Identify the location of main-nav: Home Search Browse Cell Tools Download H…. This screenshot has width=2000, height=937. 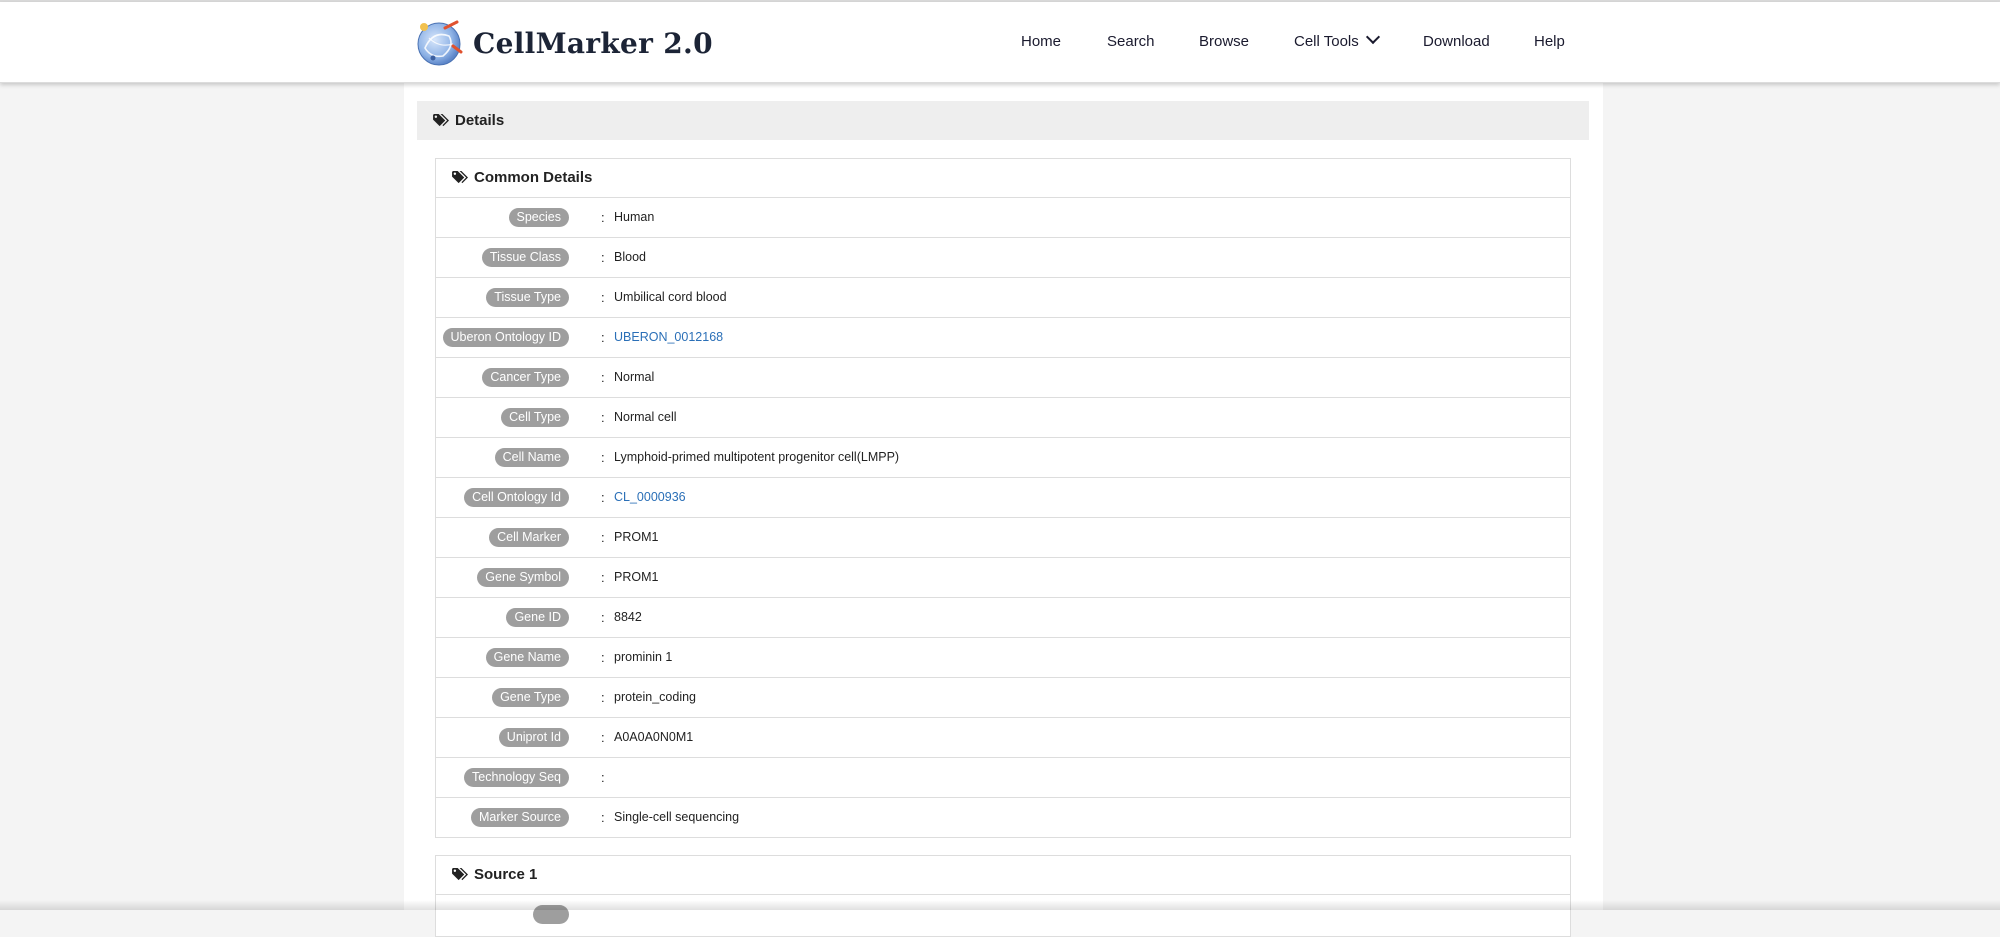
(1500, 42).